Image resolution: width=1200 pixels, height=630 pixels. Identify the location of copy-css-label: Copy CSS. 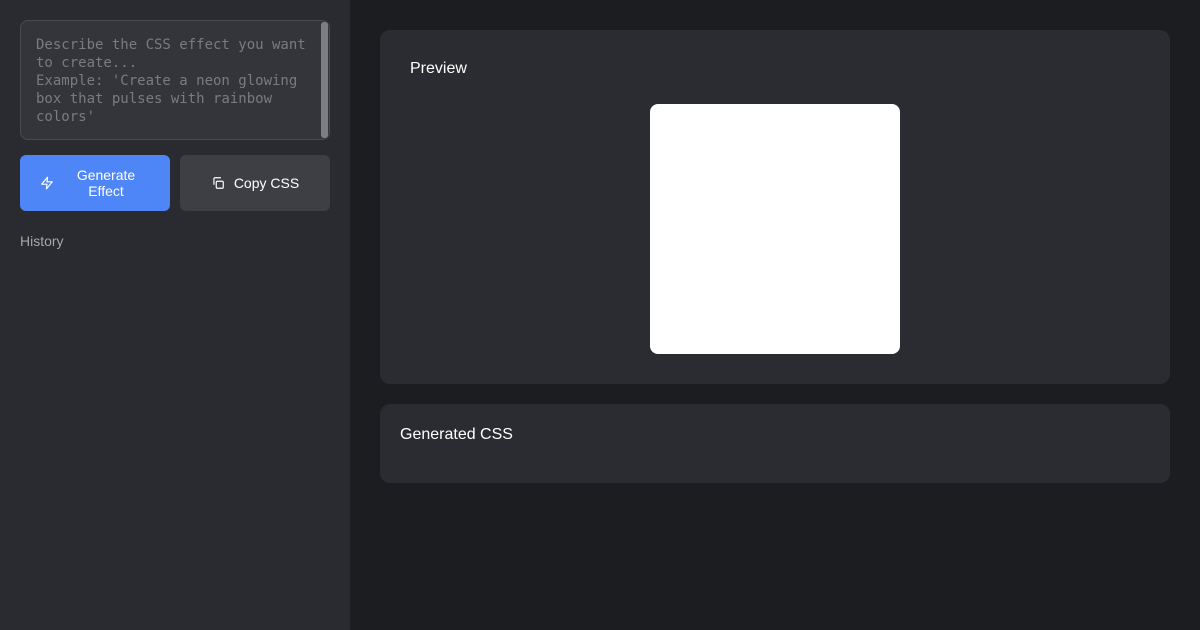
(266, 183).